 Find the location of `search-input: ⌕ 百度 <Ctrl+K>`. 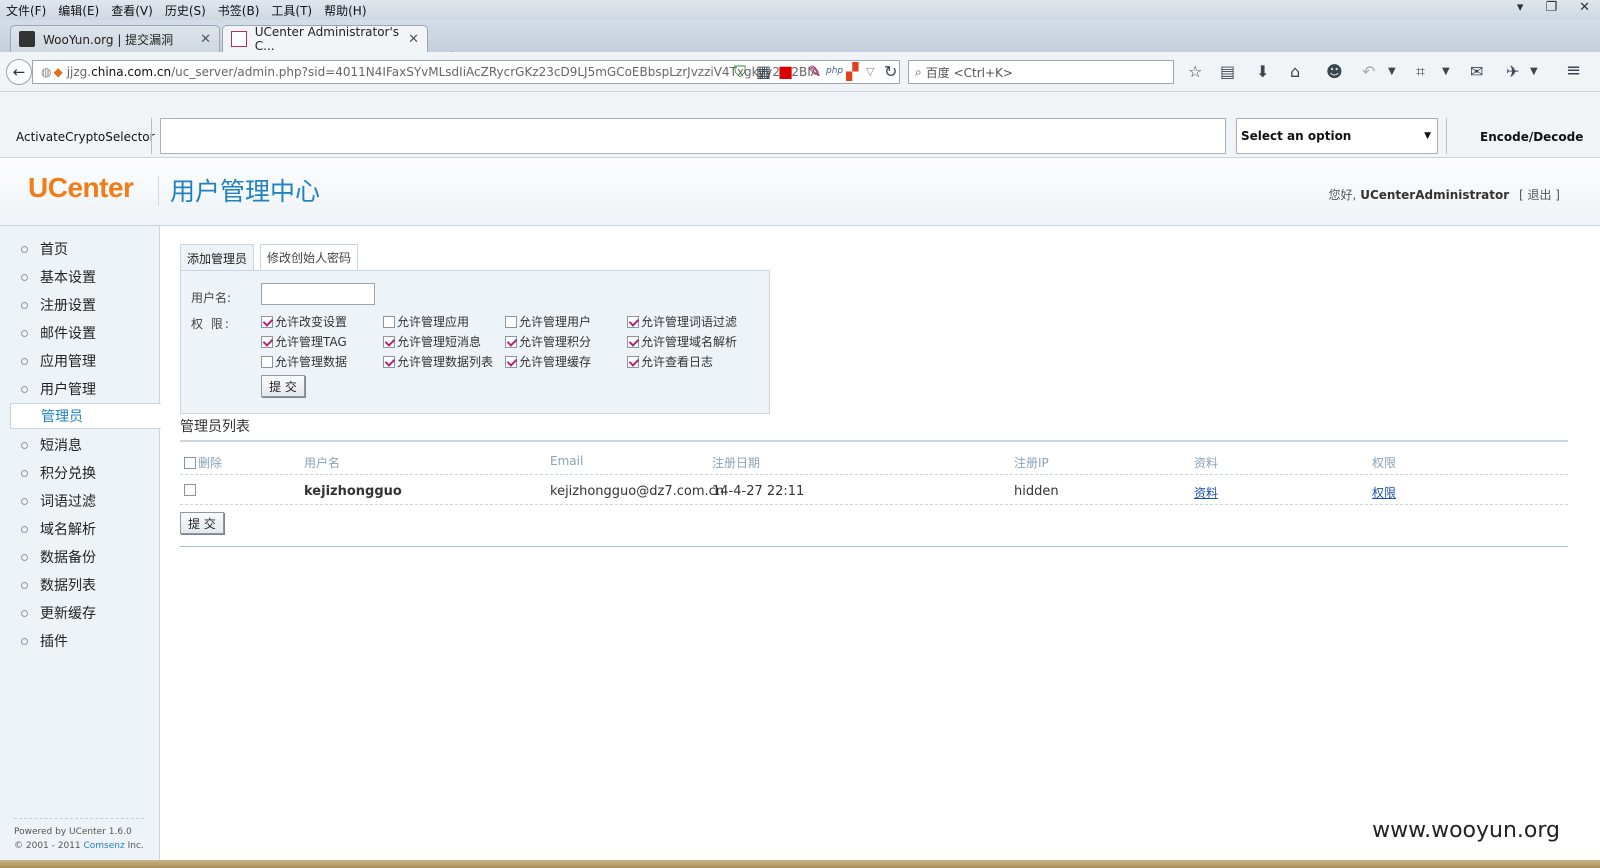

search-input: ⌕ 百度 <Ctrl+K> is located at coordinates (1041, 72).